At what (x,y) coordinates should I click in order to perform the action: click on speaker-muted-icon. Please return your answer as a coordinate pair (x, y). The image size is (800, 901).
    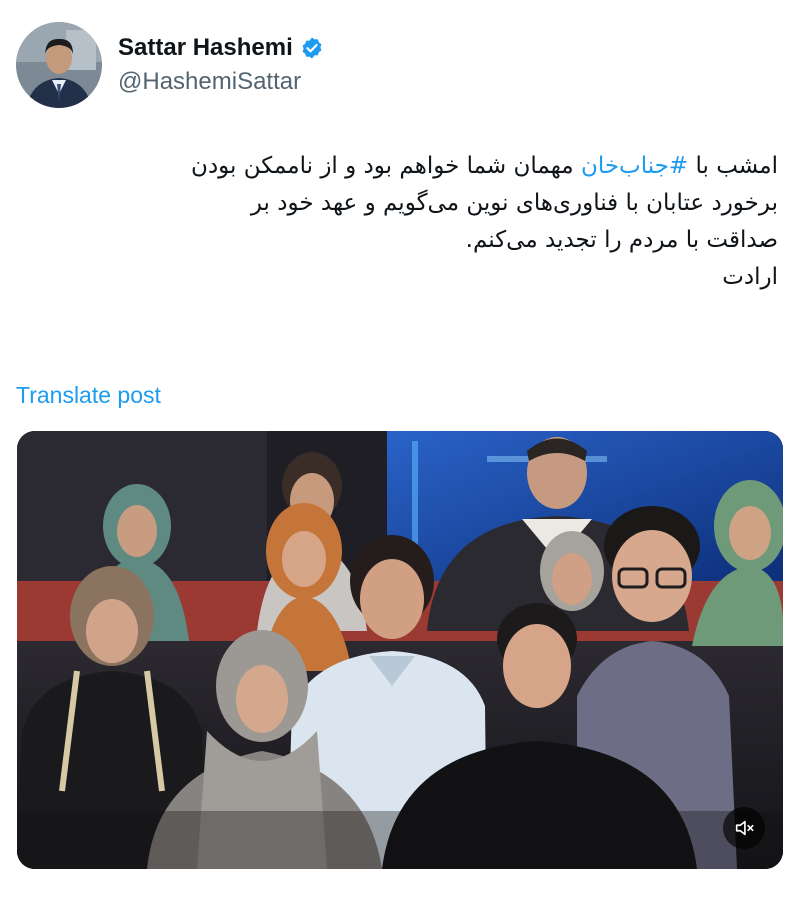
    Looking at the image, I should click on (744, 828).